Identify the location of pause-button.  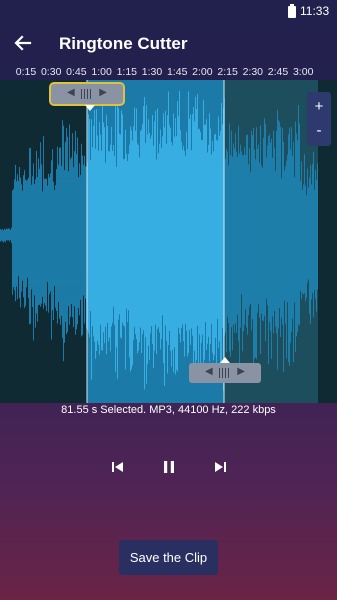
(169, 467).